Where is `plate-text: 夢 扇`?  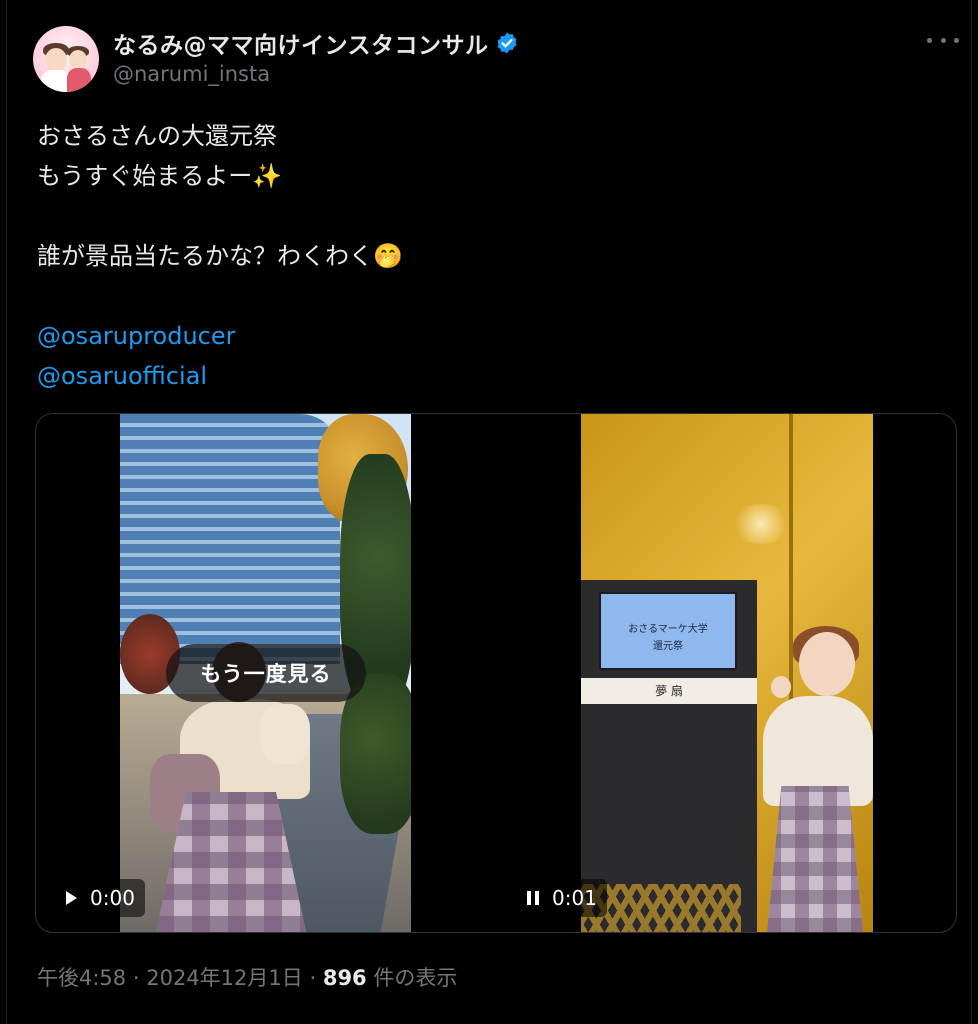 plate-text: 夢 扇 is located at coordinates (669, 691).